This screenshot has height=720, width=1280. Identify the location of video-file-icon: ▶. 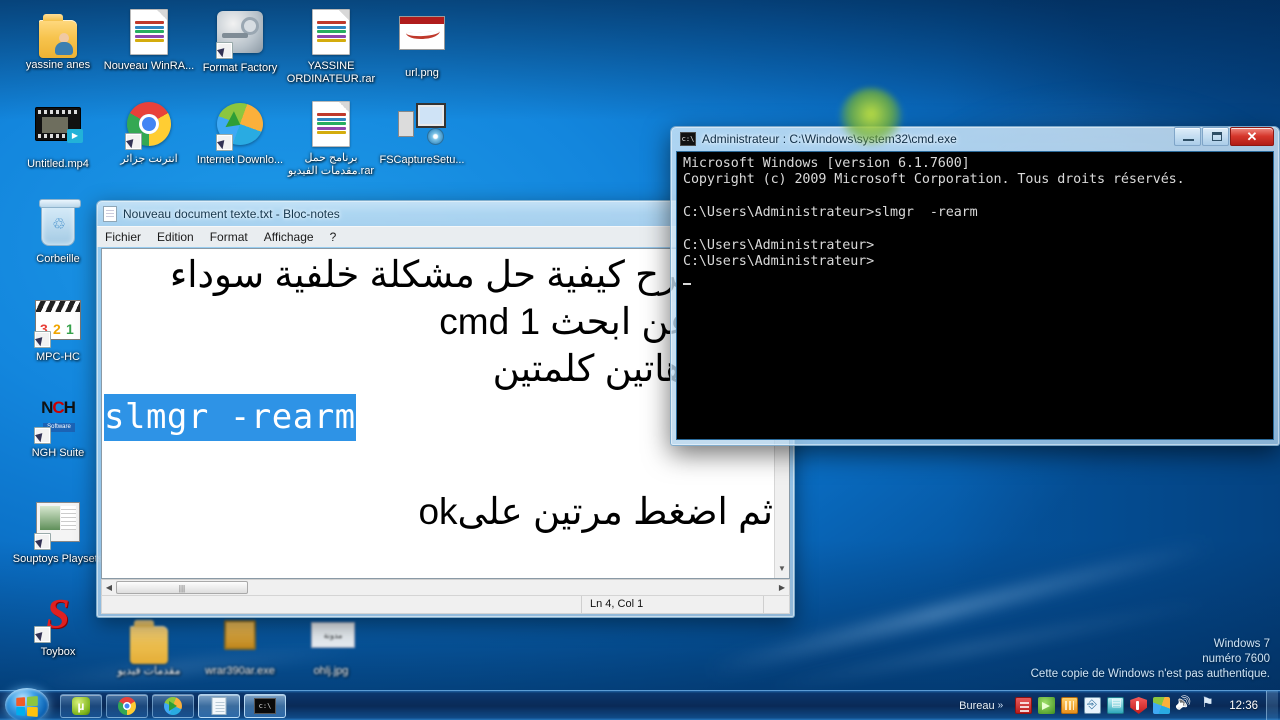
(58, 131).